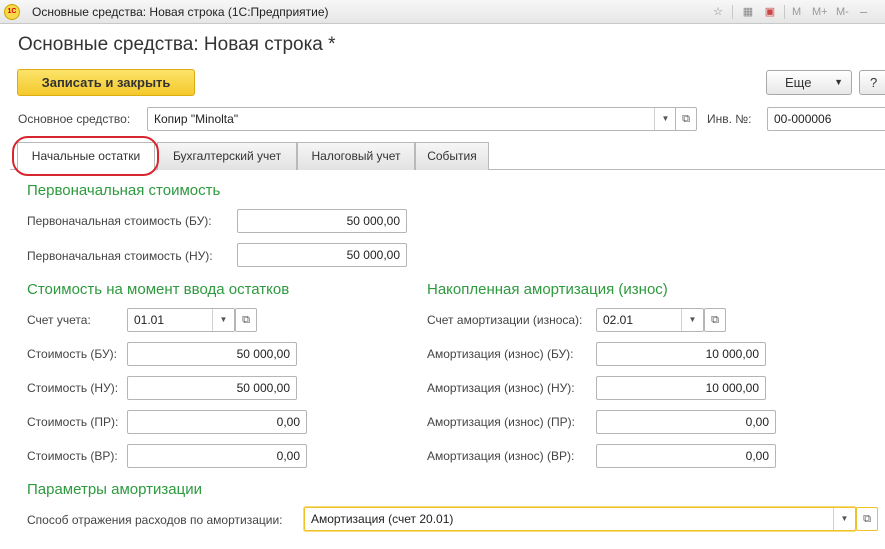 The image size is (885, 549). Describe the element at coordinates (650, 320) in the screenshot. I see `depreciation-account-field: 02.01 ▼` at that location.